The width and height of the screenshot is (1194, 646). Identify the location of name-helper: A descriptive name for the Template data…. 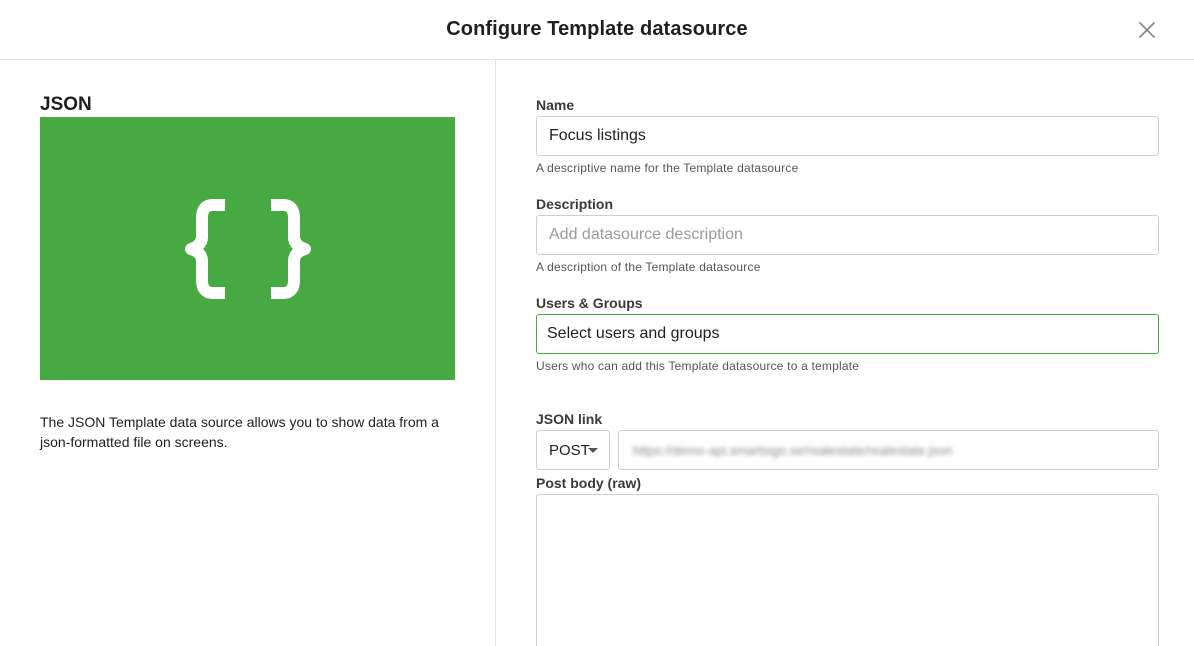
(667, 168).